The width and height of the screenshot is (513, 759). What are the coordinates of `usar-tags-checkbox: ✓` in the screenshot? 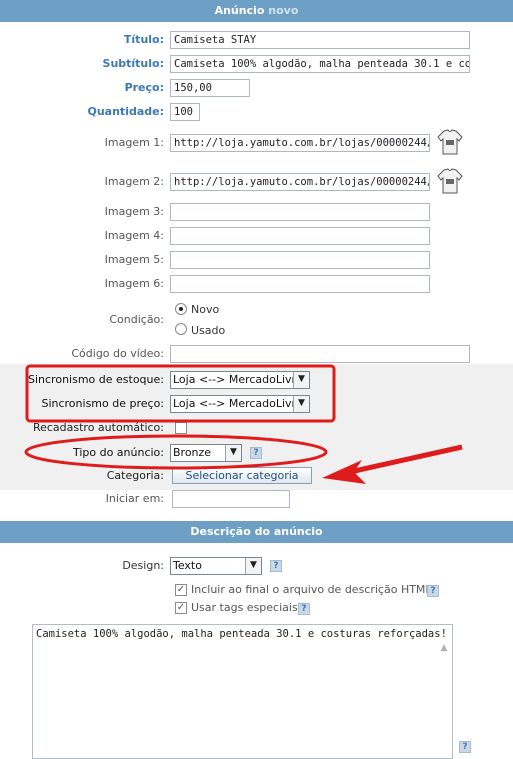 It's located at (181, 608).